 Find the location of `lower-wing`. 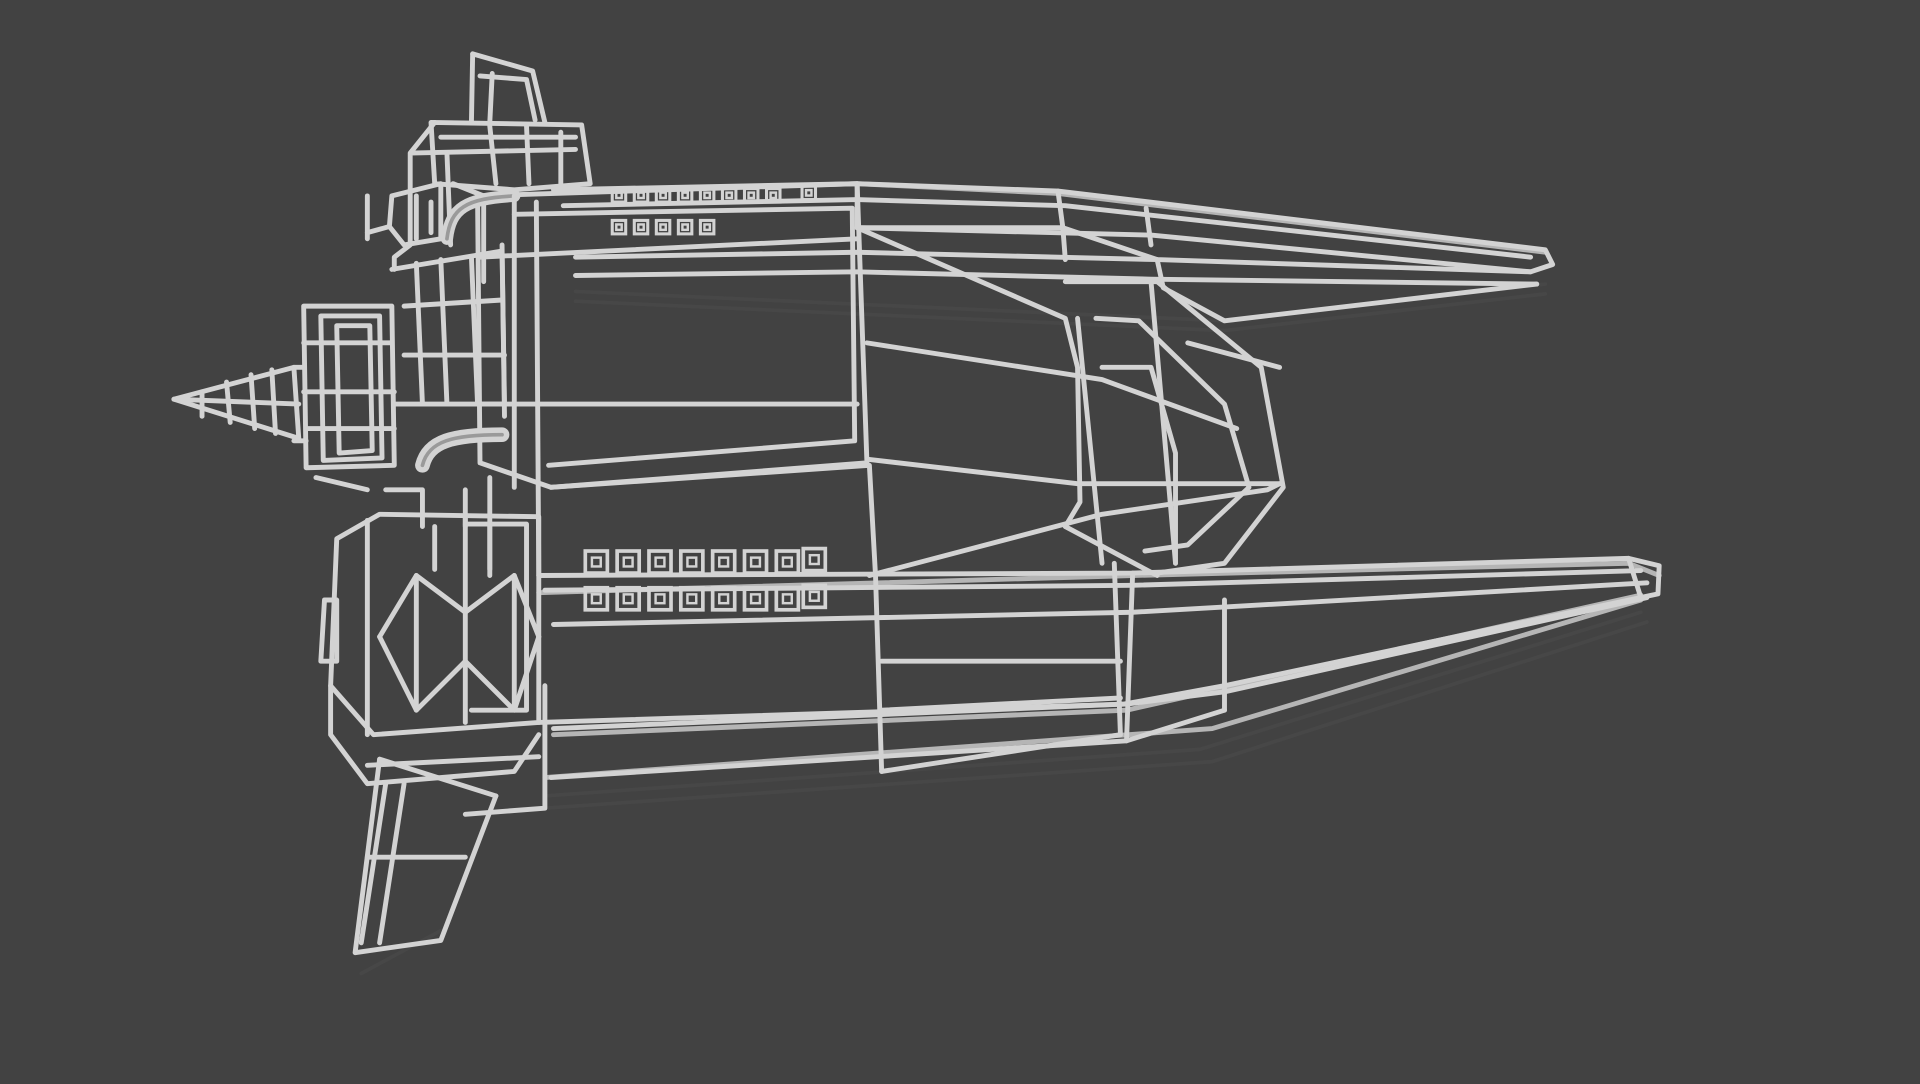

lower-wing is located at coordinates (1099, 667).